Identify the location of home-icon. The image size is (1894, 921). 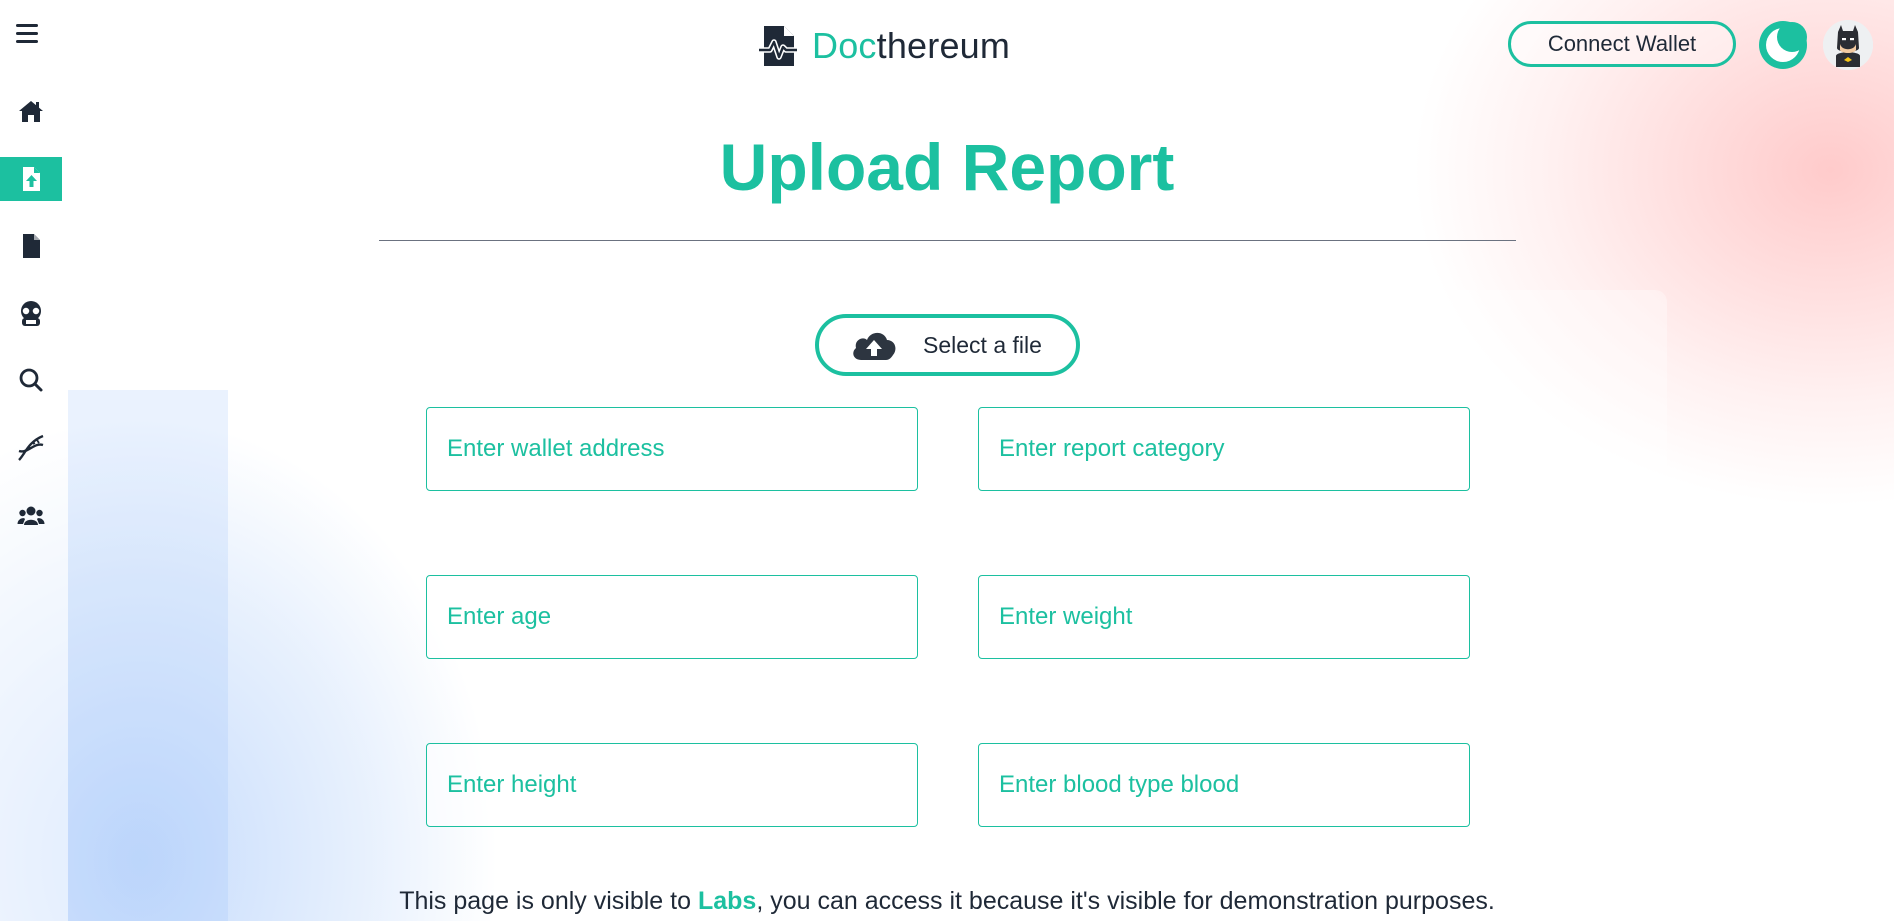
(31, 111).